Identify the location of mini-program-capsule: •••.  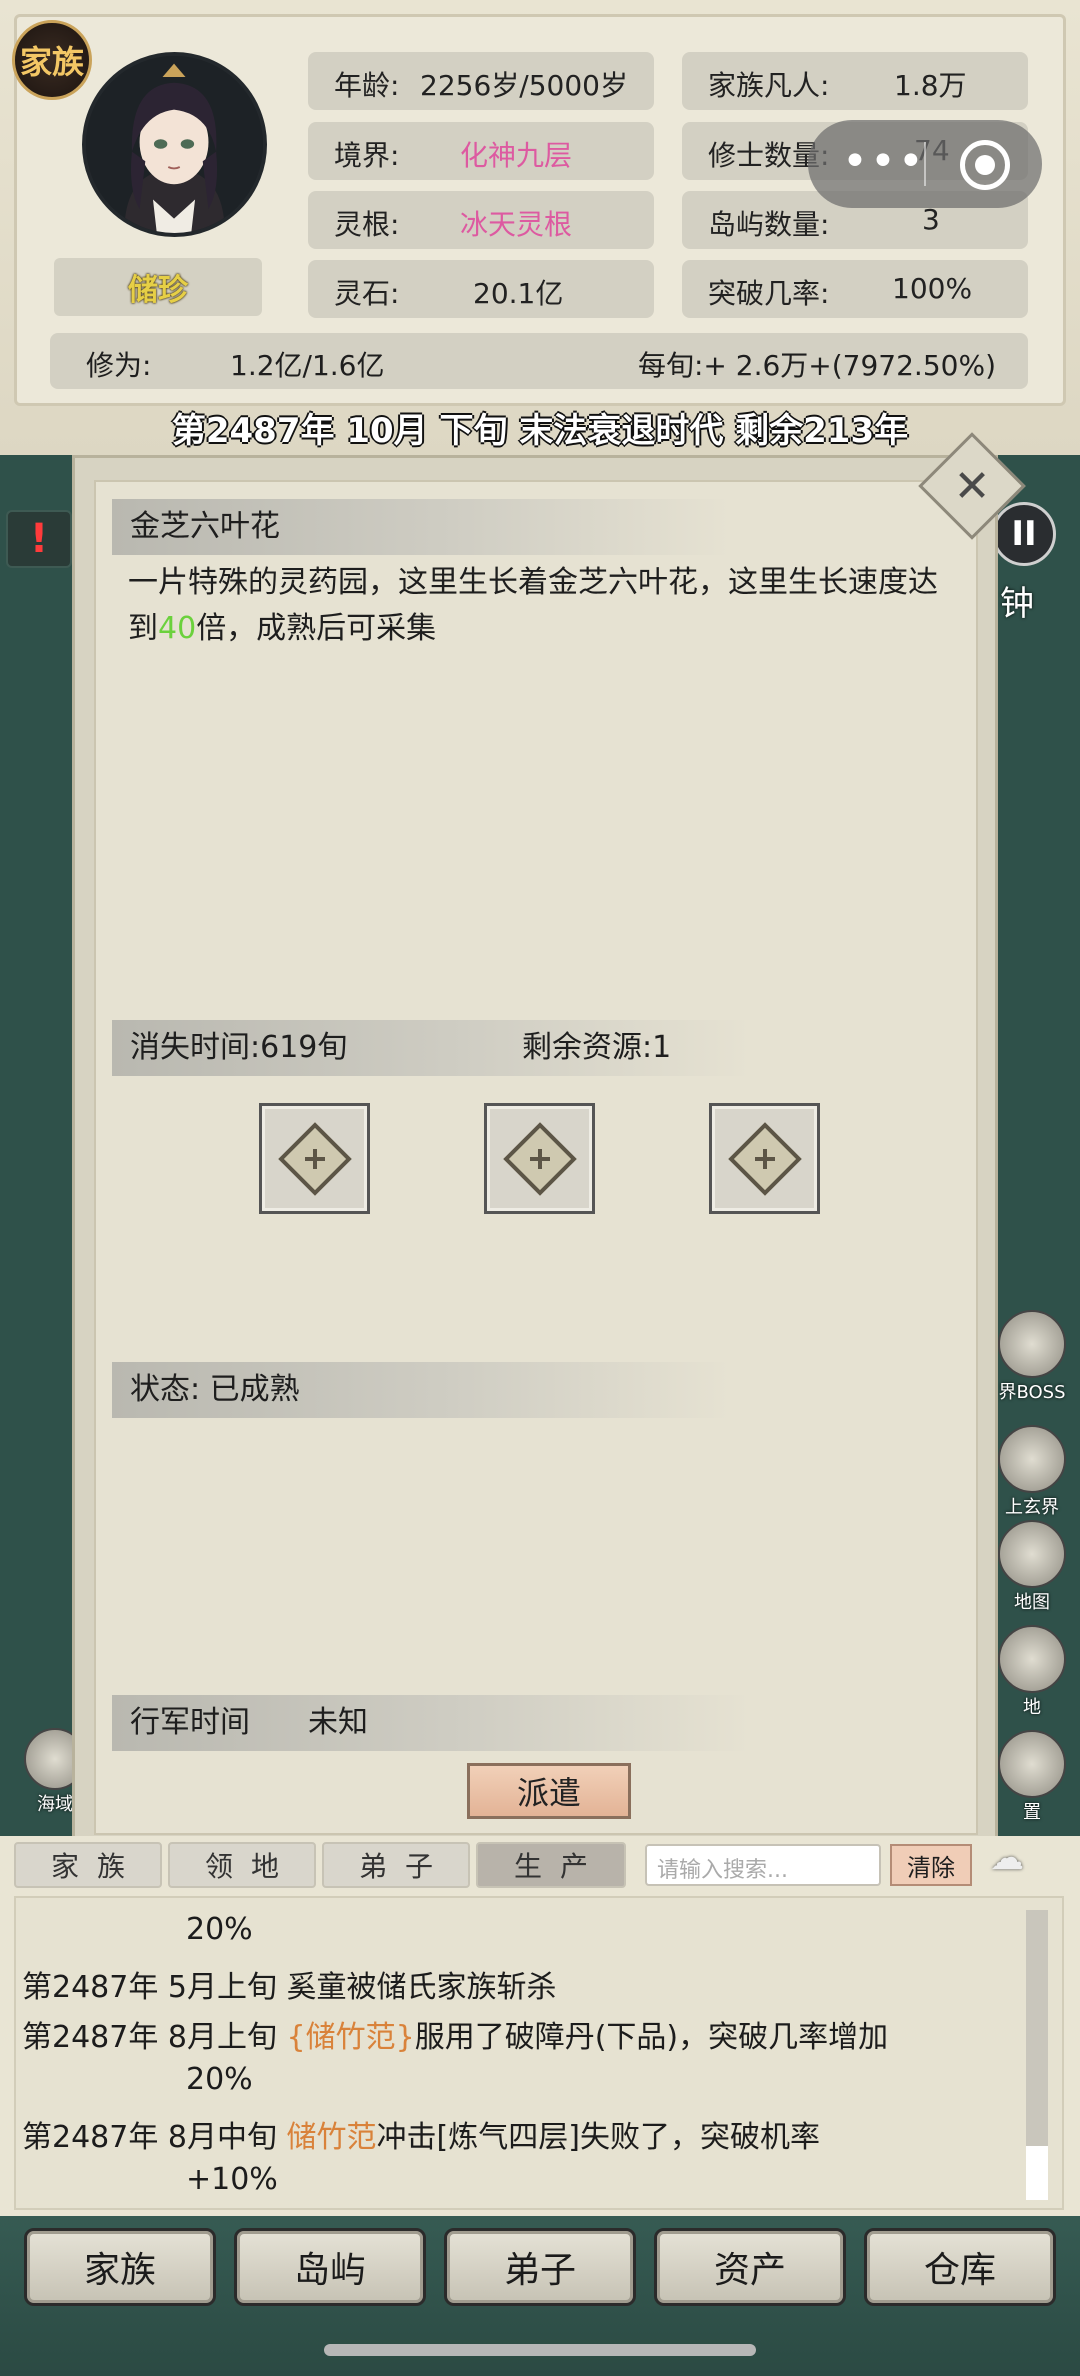
(925, 164).